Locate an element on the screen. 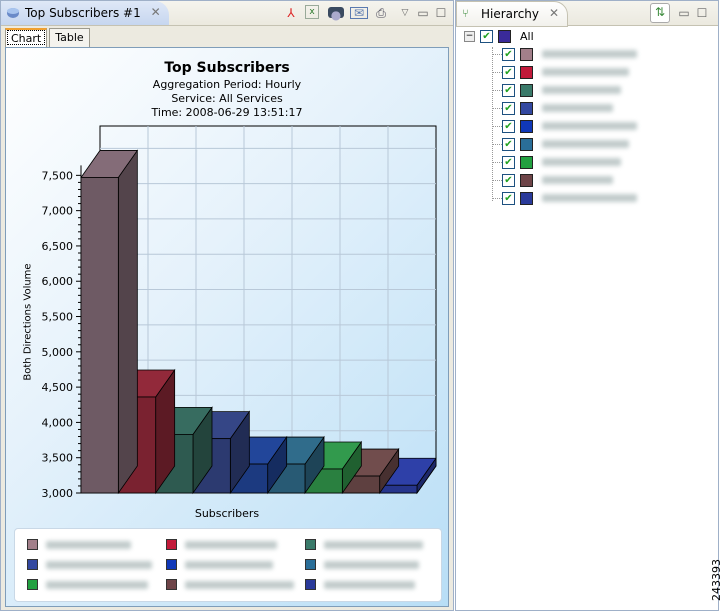  bar-side is located at coordinates (127, 322).